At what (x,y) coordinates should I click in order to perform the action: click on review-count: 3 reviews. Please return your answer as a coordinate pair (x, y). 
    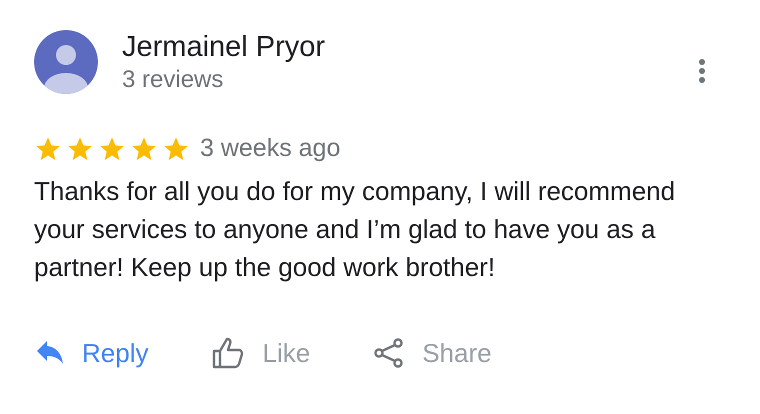
    Looking at the image, I should click on (173, 80).